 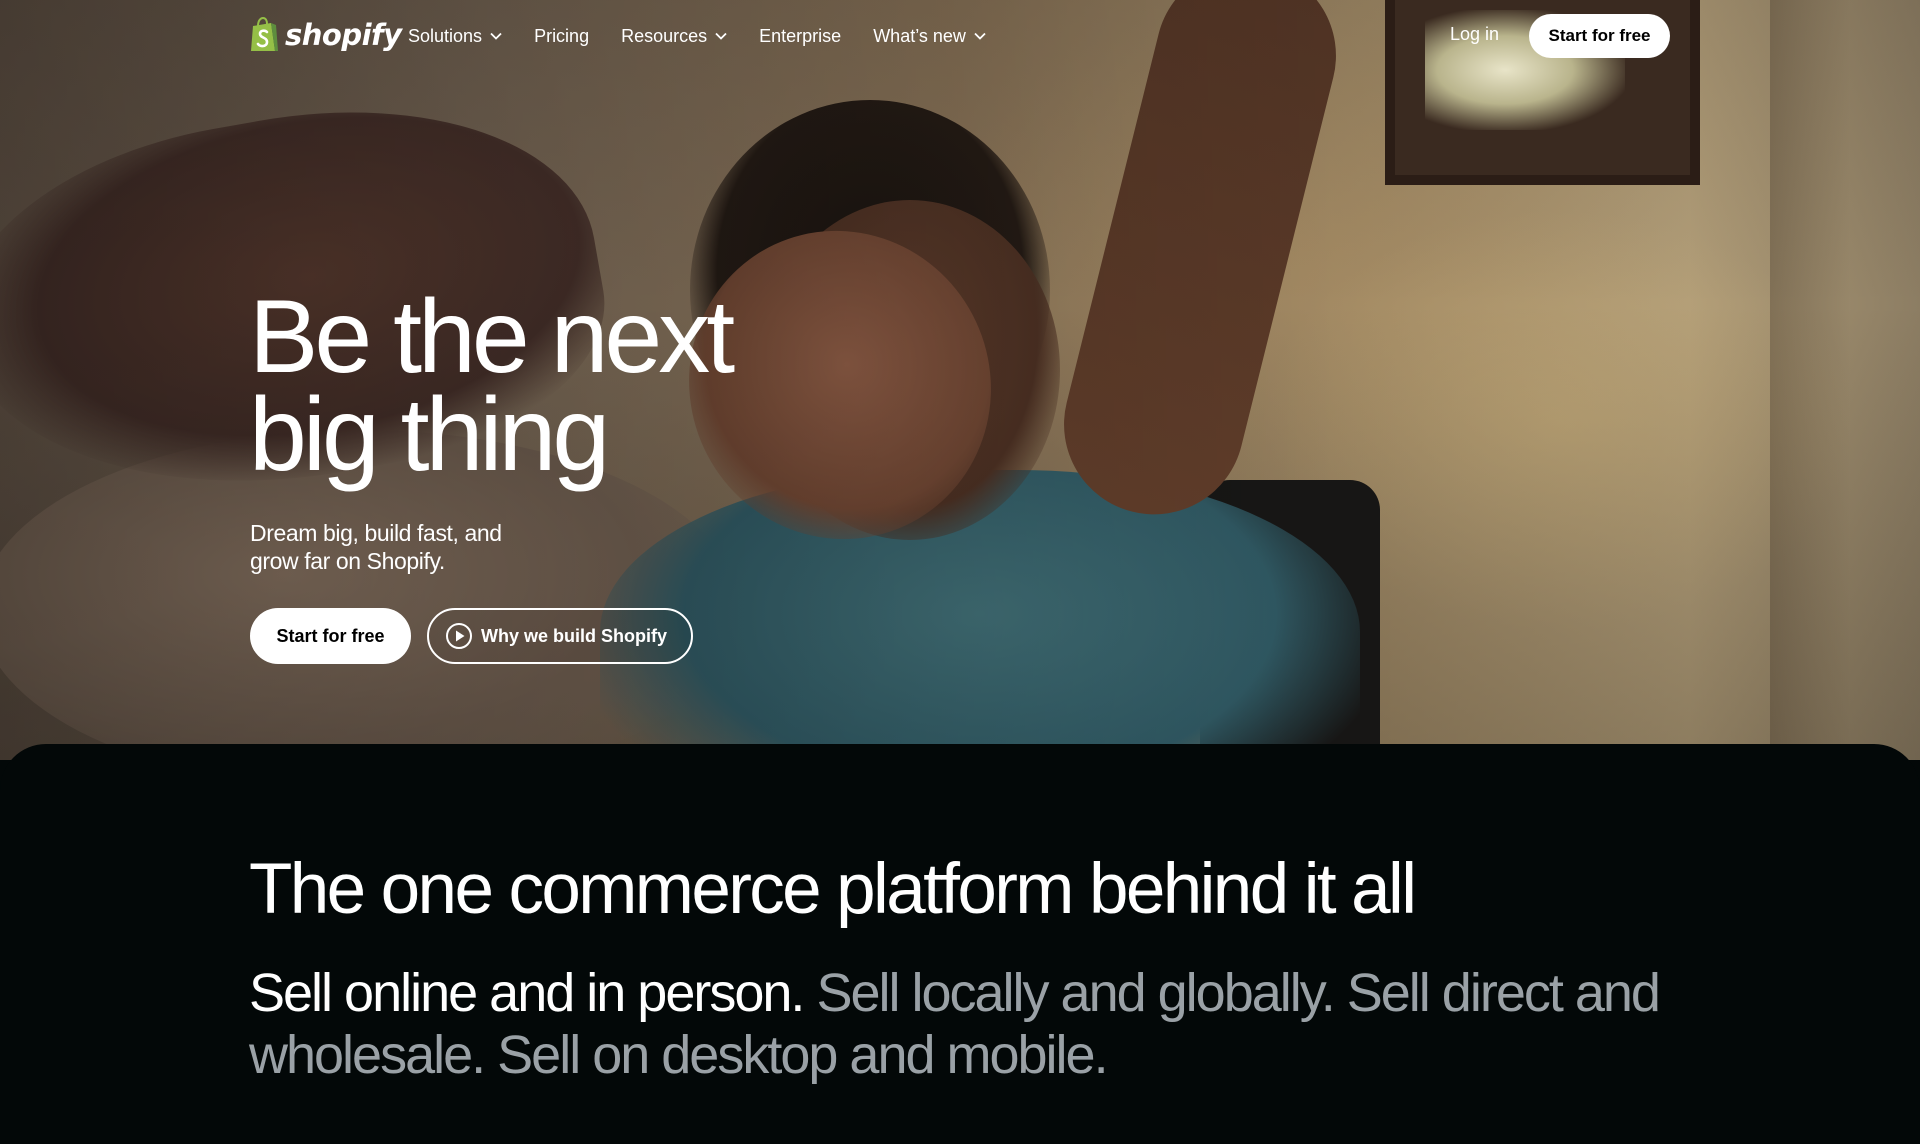 What do you see at coordinates (574, 635) in the screenshot?
I see `why-we-build-label: Why we build Shopify` at bounding box center [574, 635].